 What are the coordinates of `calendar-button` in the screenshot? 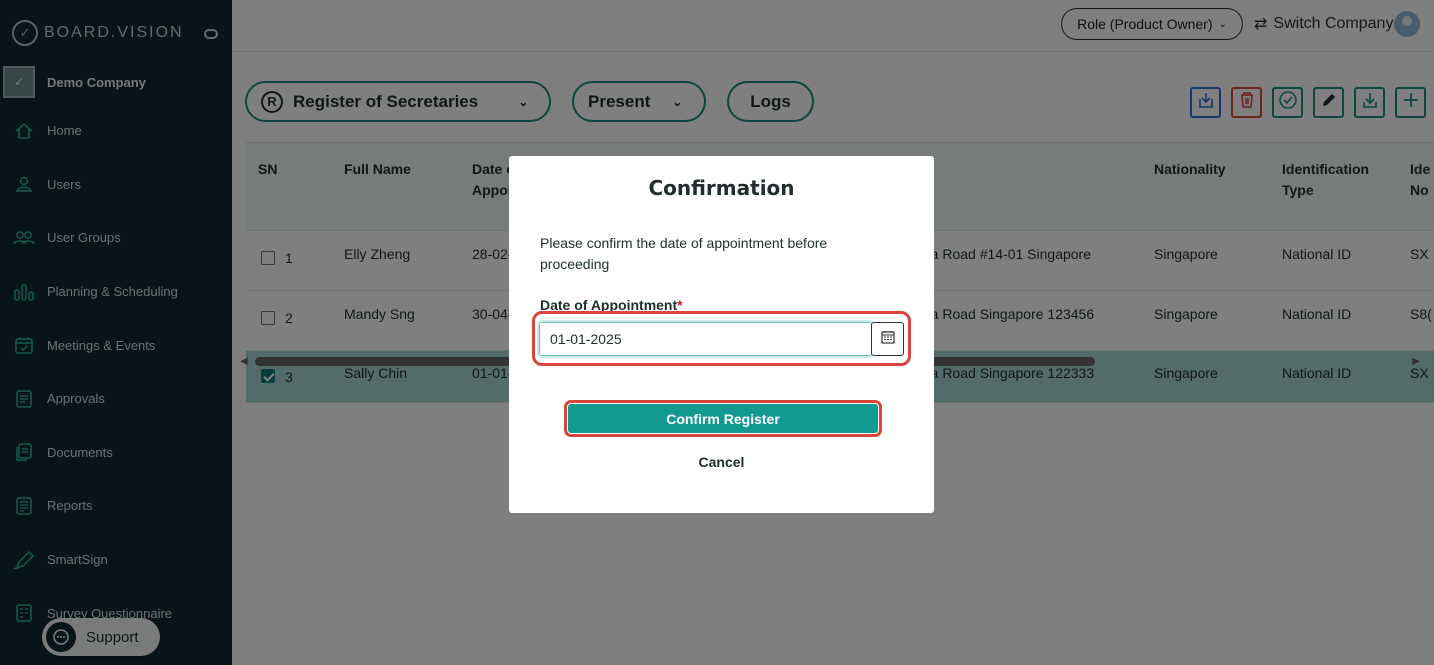 It's located at (887, 339).